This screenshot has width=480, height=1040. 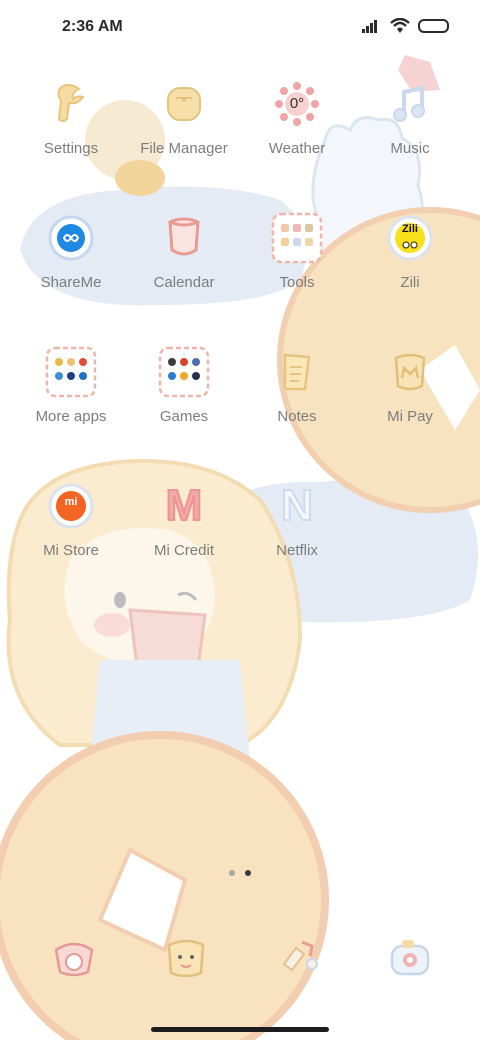 I want to click on messages-icon, so click(x=186, y=958).